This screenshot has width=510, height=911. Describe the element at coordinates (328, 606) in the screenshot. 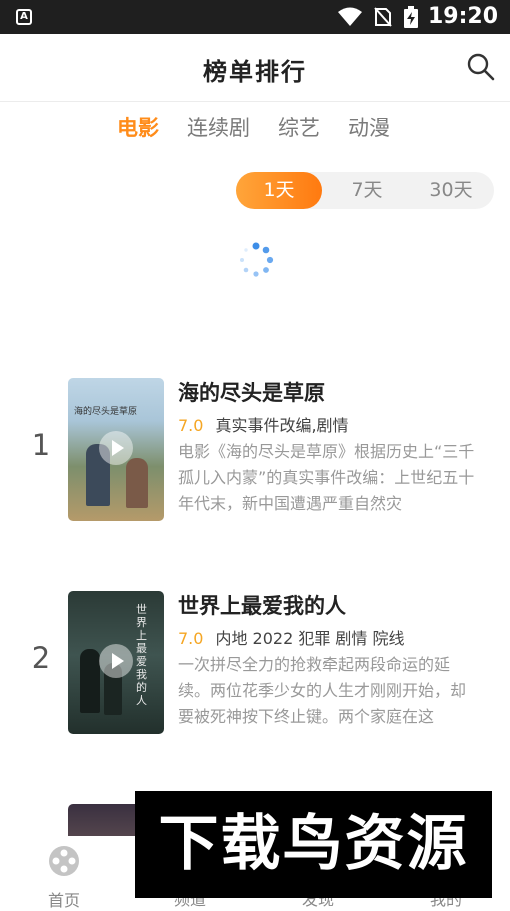

I see `movie-title: 世界上最爱我的人` at that location.